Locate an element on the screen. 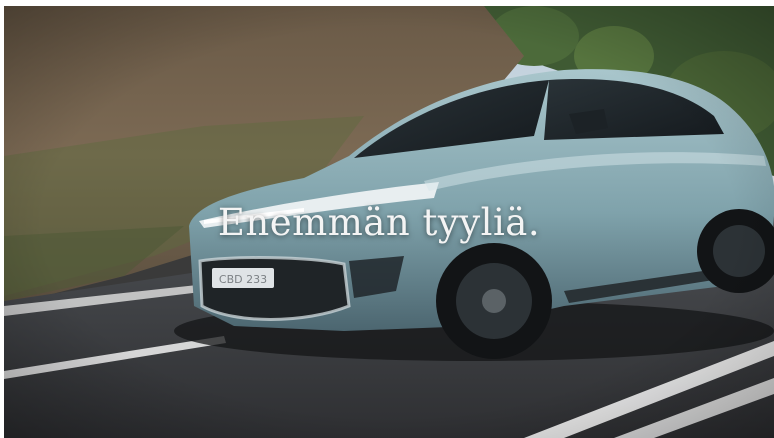  video-caption: Enemmän tyyliä. is located at coordinates (379, 222).